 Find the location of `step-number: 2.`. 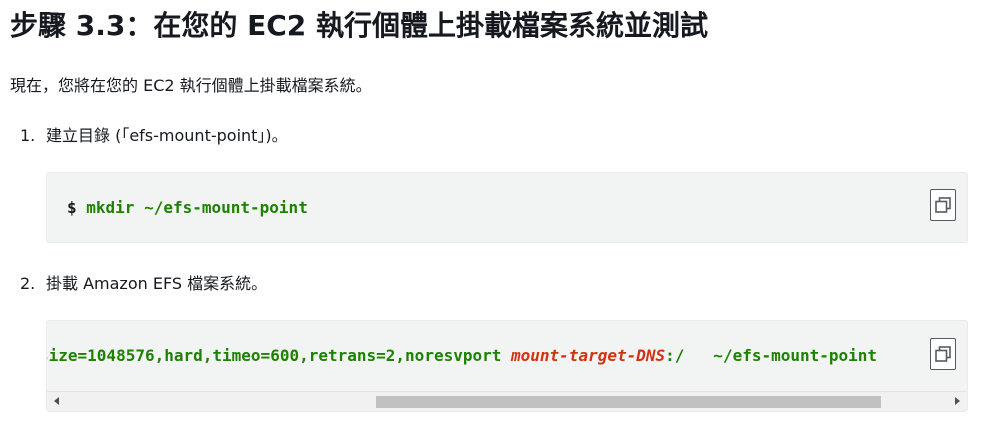

step-number: 2. is located at coordinates (28, 283).